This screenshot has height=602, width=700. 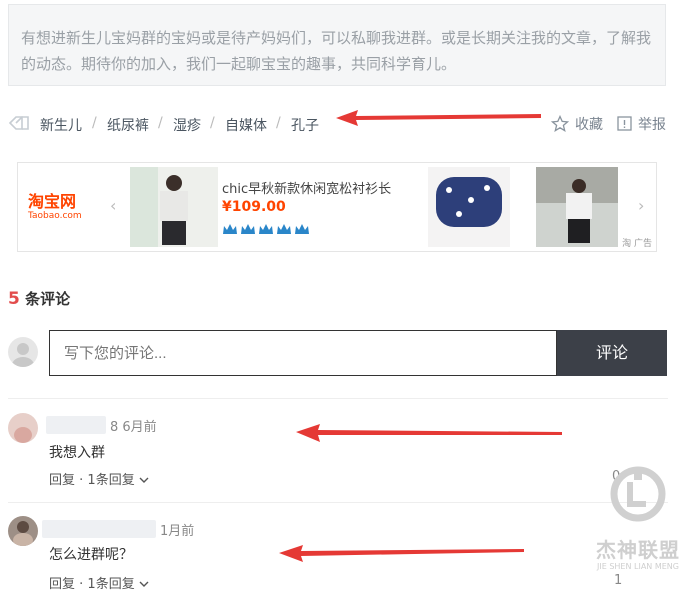 What do you see at coordinates (18, 123) in the screenshot?
I see `tag-icon` at bounding box center [18, 123].